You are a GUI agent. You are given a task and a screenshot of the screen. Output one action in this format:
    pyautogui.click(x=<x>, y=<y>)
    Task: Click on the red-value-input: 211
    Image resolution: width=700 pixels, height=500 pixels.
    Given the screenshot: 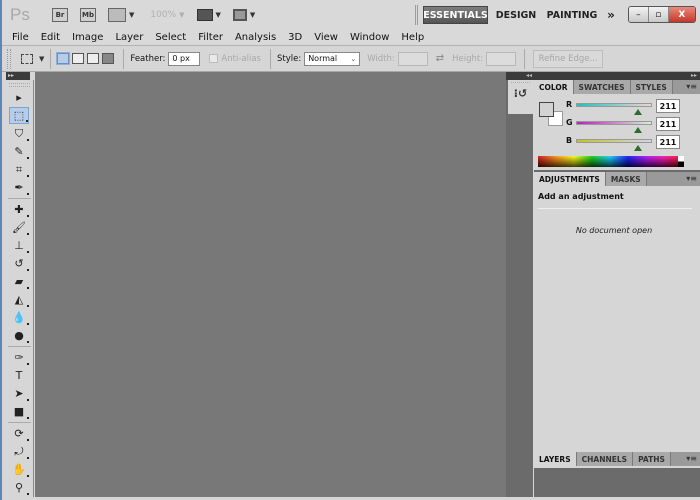 What is the action you would take?
    pyautogui.click(x=668, y=106)
    